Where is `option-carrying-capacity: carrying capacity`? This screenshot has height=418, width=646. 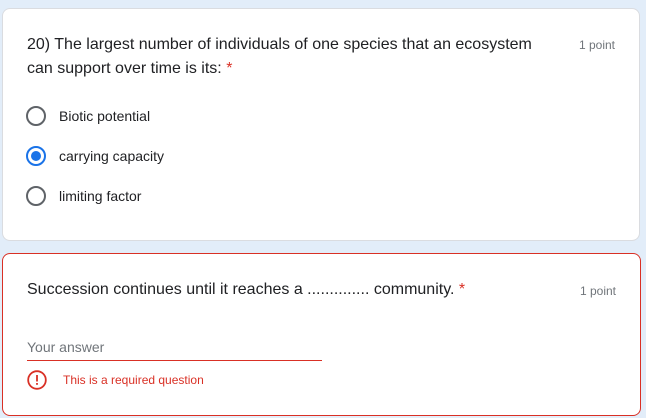
option-carrying-capacity: carrying capacity is located at coordinates (95, 156).